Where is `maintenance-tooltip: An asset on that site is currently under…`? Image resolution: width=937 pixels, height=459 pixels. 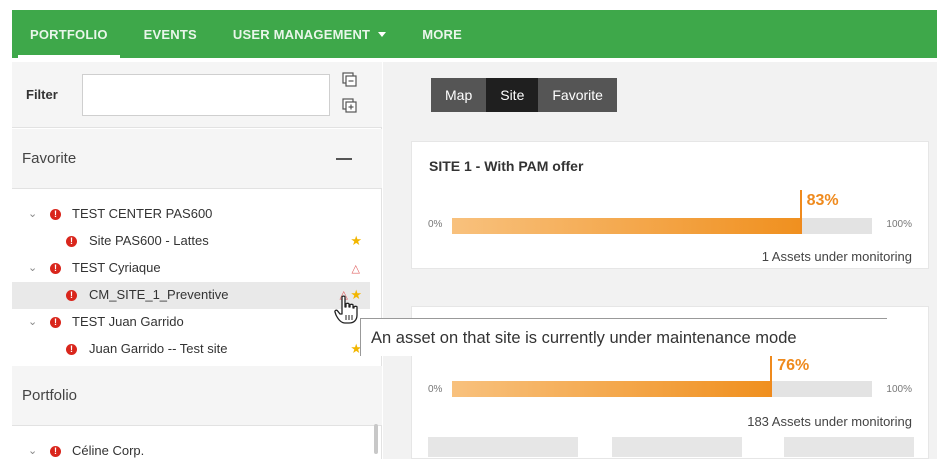
maintenance-tooltip: An asset on that site is currently under… is located at coordinates (623, 337).